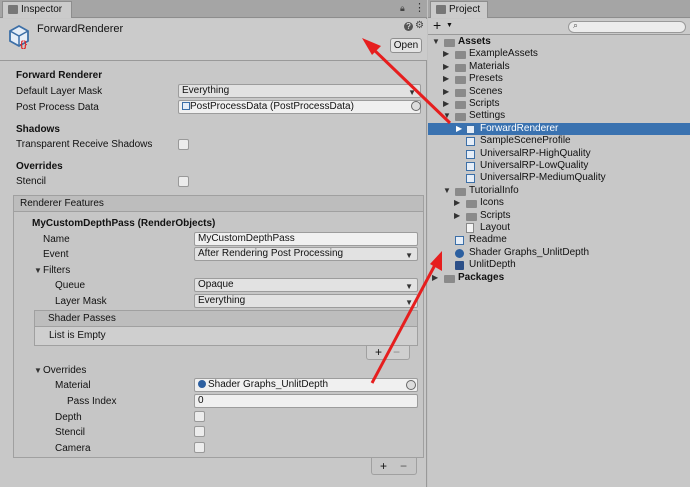 This screenshot has height=487, width=690. I want to click on post-process-asset-icon, so click(186, 106).